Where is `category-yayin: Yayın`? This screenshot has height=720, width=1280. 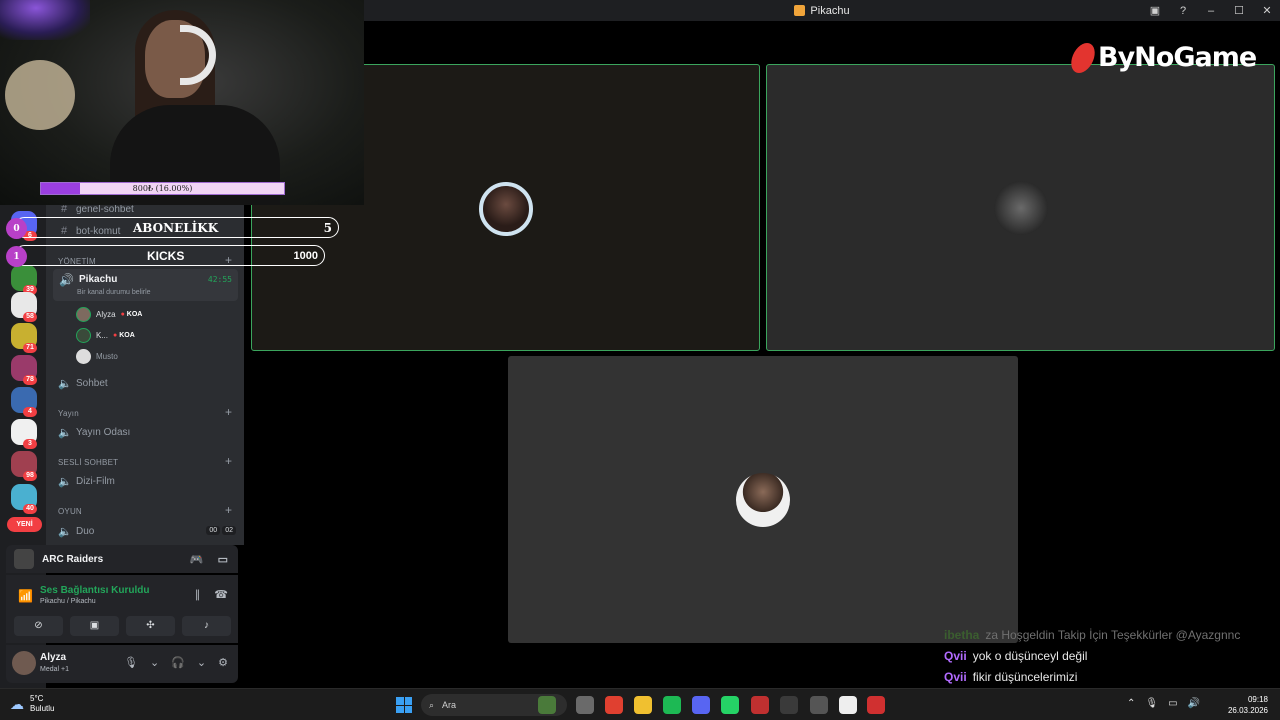
category-yayin: Yayın is located at coordinates (68, 413).